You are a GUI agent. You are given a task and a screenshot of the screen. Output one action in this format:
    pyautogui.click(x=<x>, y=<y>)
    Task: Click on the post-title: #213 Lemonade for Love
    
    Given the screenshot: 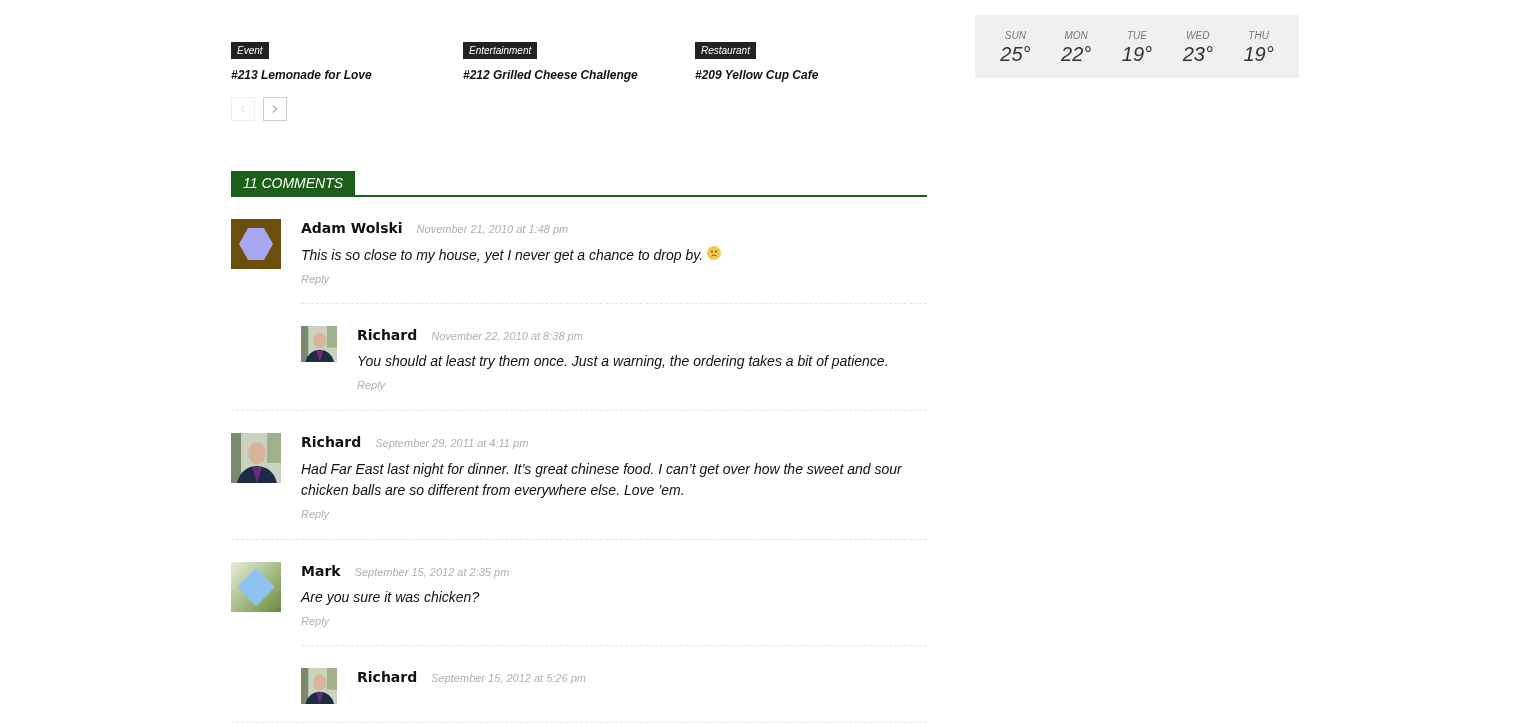 What is the action you would take?
    pyautogui.click(x=301, y=75)
    